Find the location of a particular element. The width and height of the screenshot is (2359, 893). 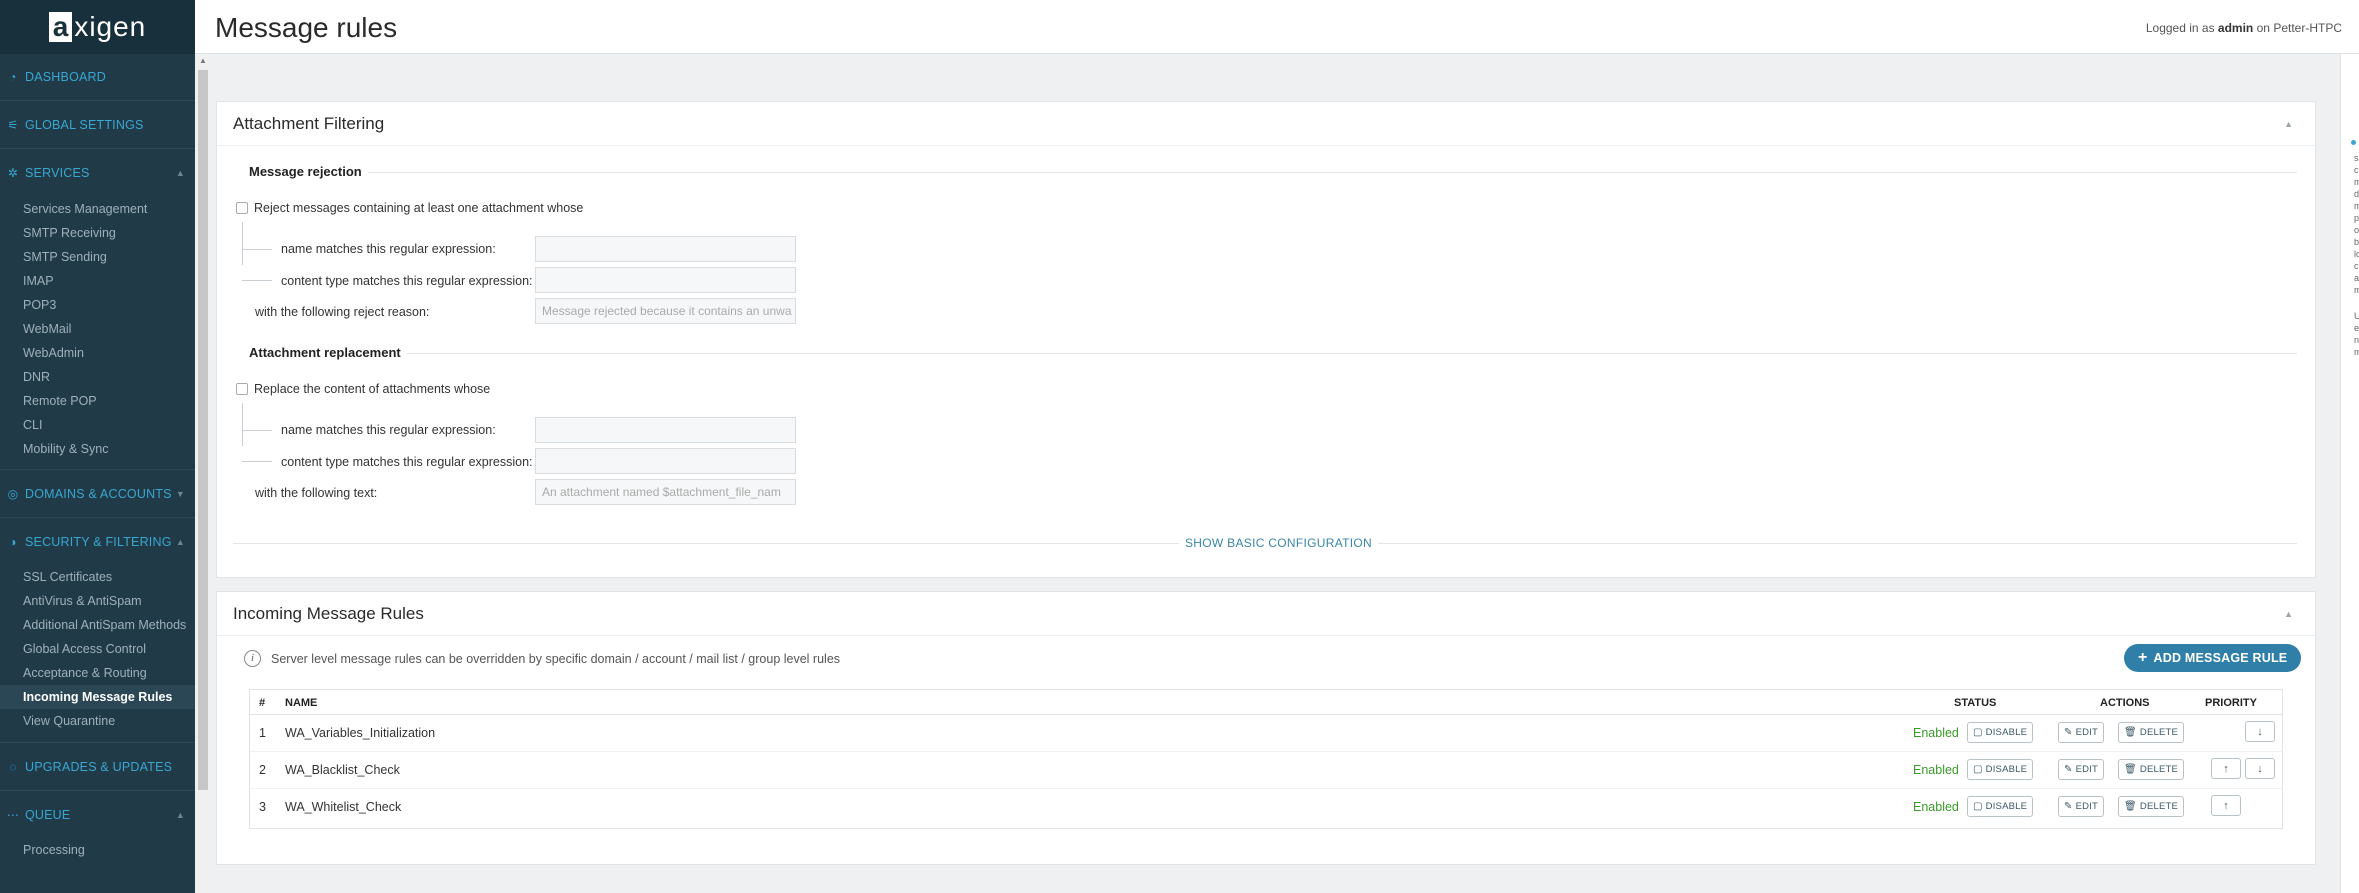

nav-domains-accounts: ◎ DOMAINS & ACCOUNTS ▼ is located at coordinates (97, 494).